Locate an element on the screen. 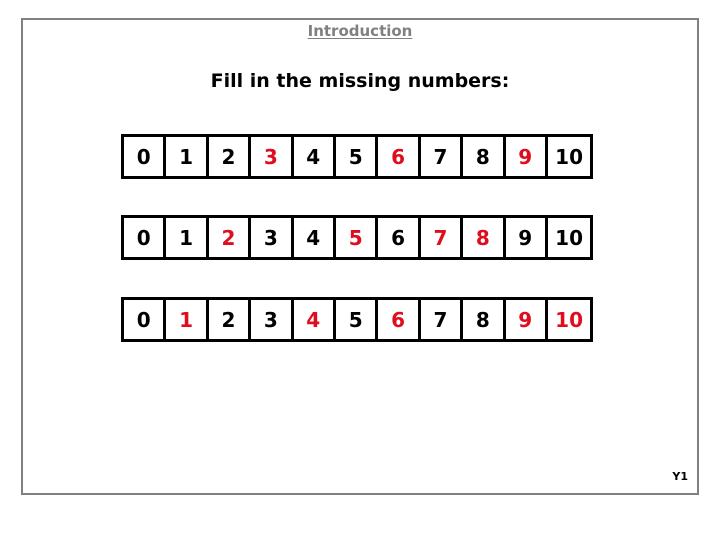  number-cell-missing: 8 is located at coordinates (484, 237).